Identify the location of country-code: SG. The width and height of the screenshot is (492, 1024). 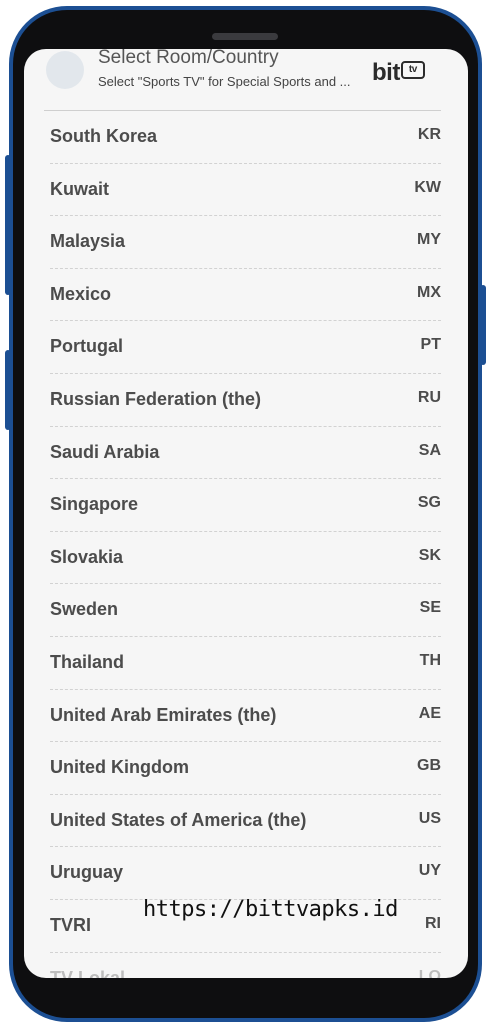
(429, 503).